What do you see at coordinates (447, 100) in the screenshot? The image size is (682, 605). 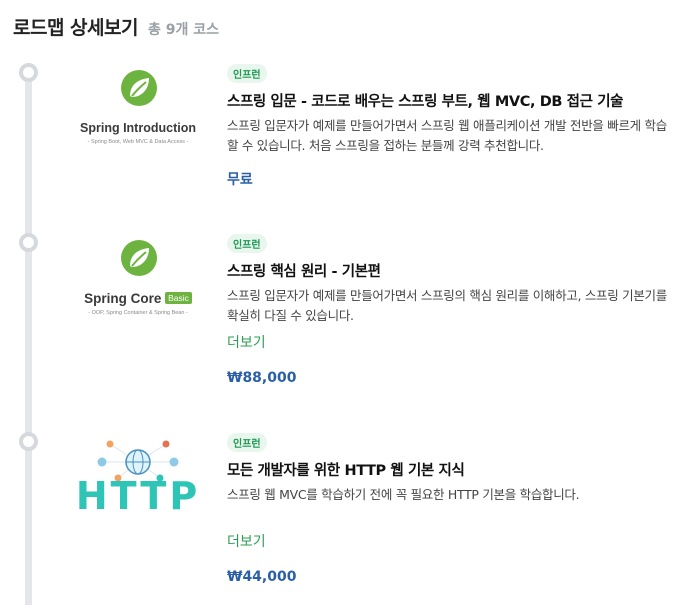 I see `course-title: 스프링 입문 - 코드로 배우는 스프링 부트, 웹 MVC, DB 접근 기술` at bounding box center [447, 100].